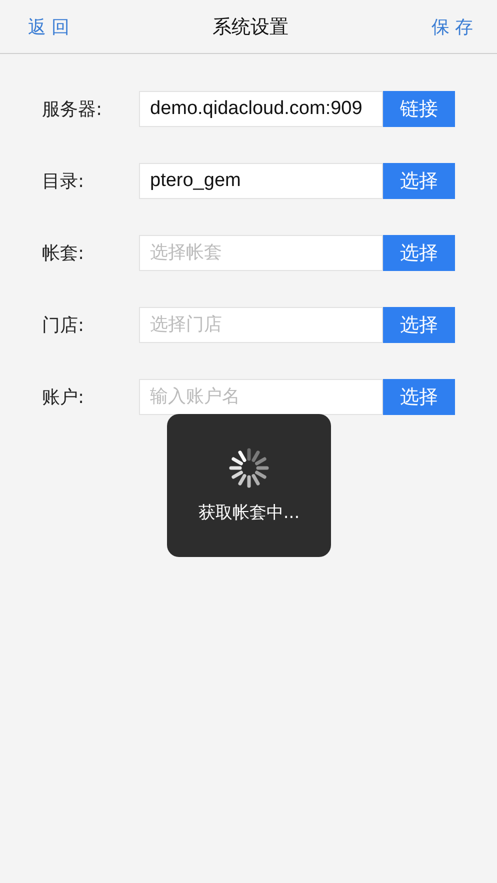 Image resolution: width=497 pixels, height=883 pixels. I want to click on input-field: demo.qidacloud.com:909, so click(261, 109).